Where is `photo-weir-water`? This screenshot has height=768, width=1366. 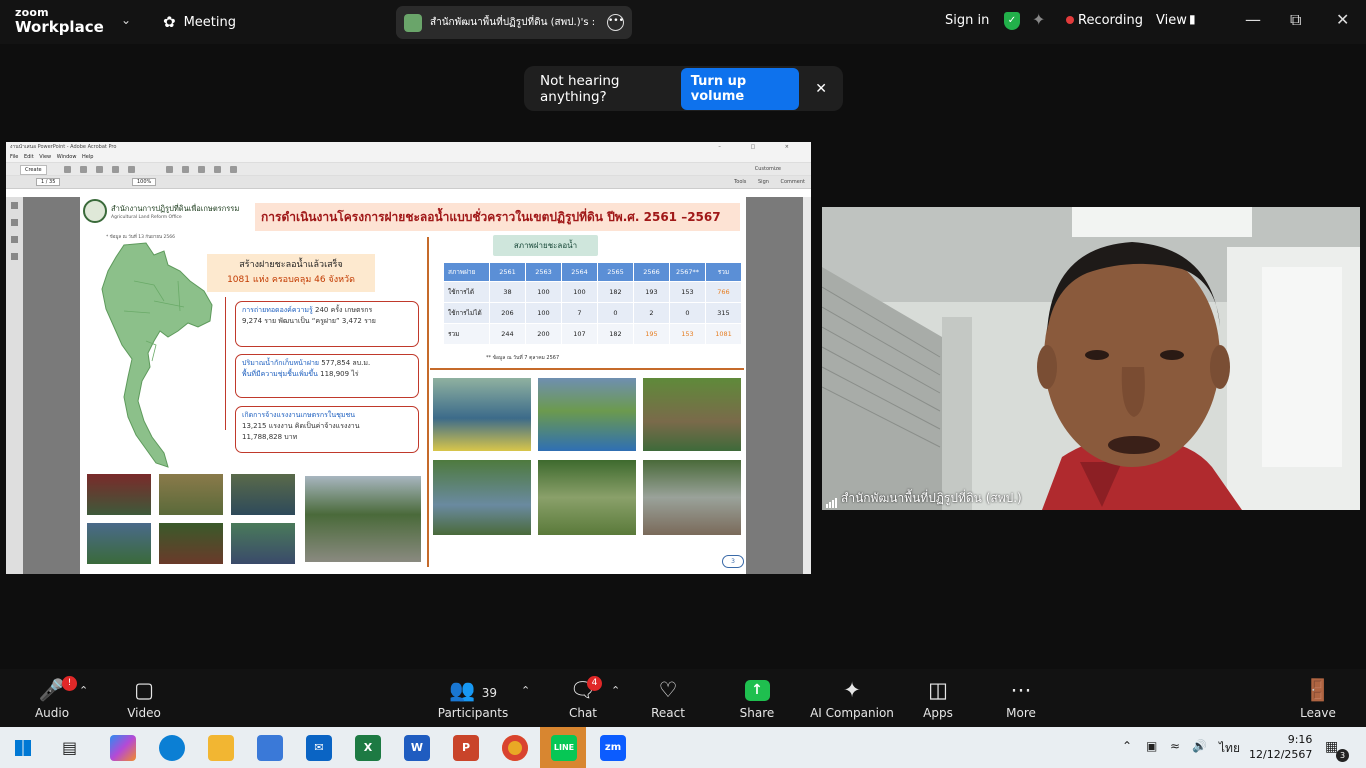
photo-weir-water is located at coordinates (482, 497).